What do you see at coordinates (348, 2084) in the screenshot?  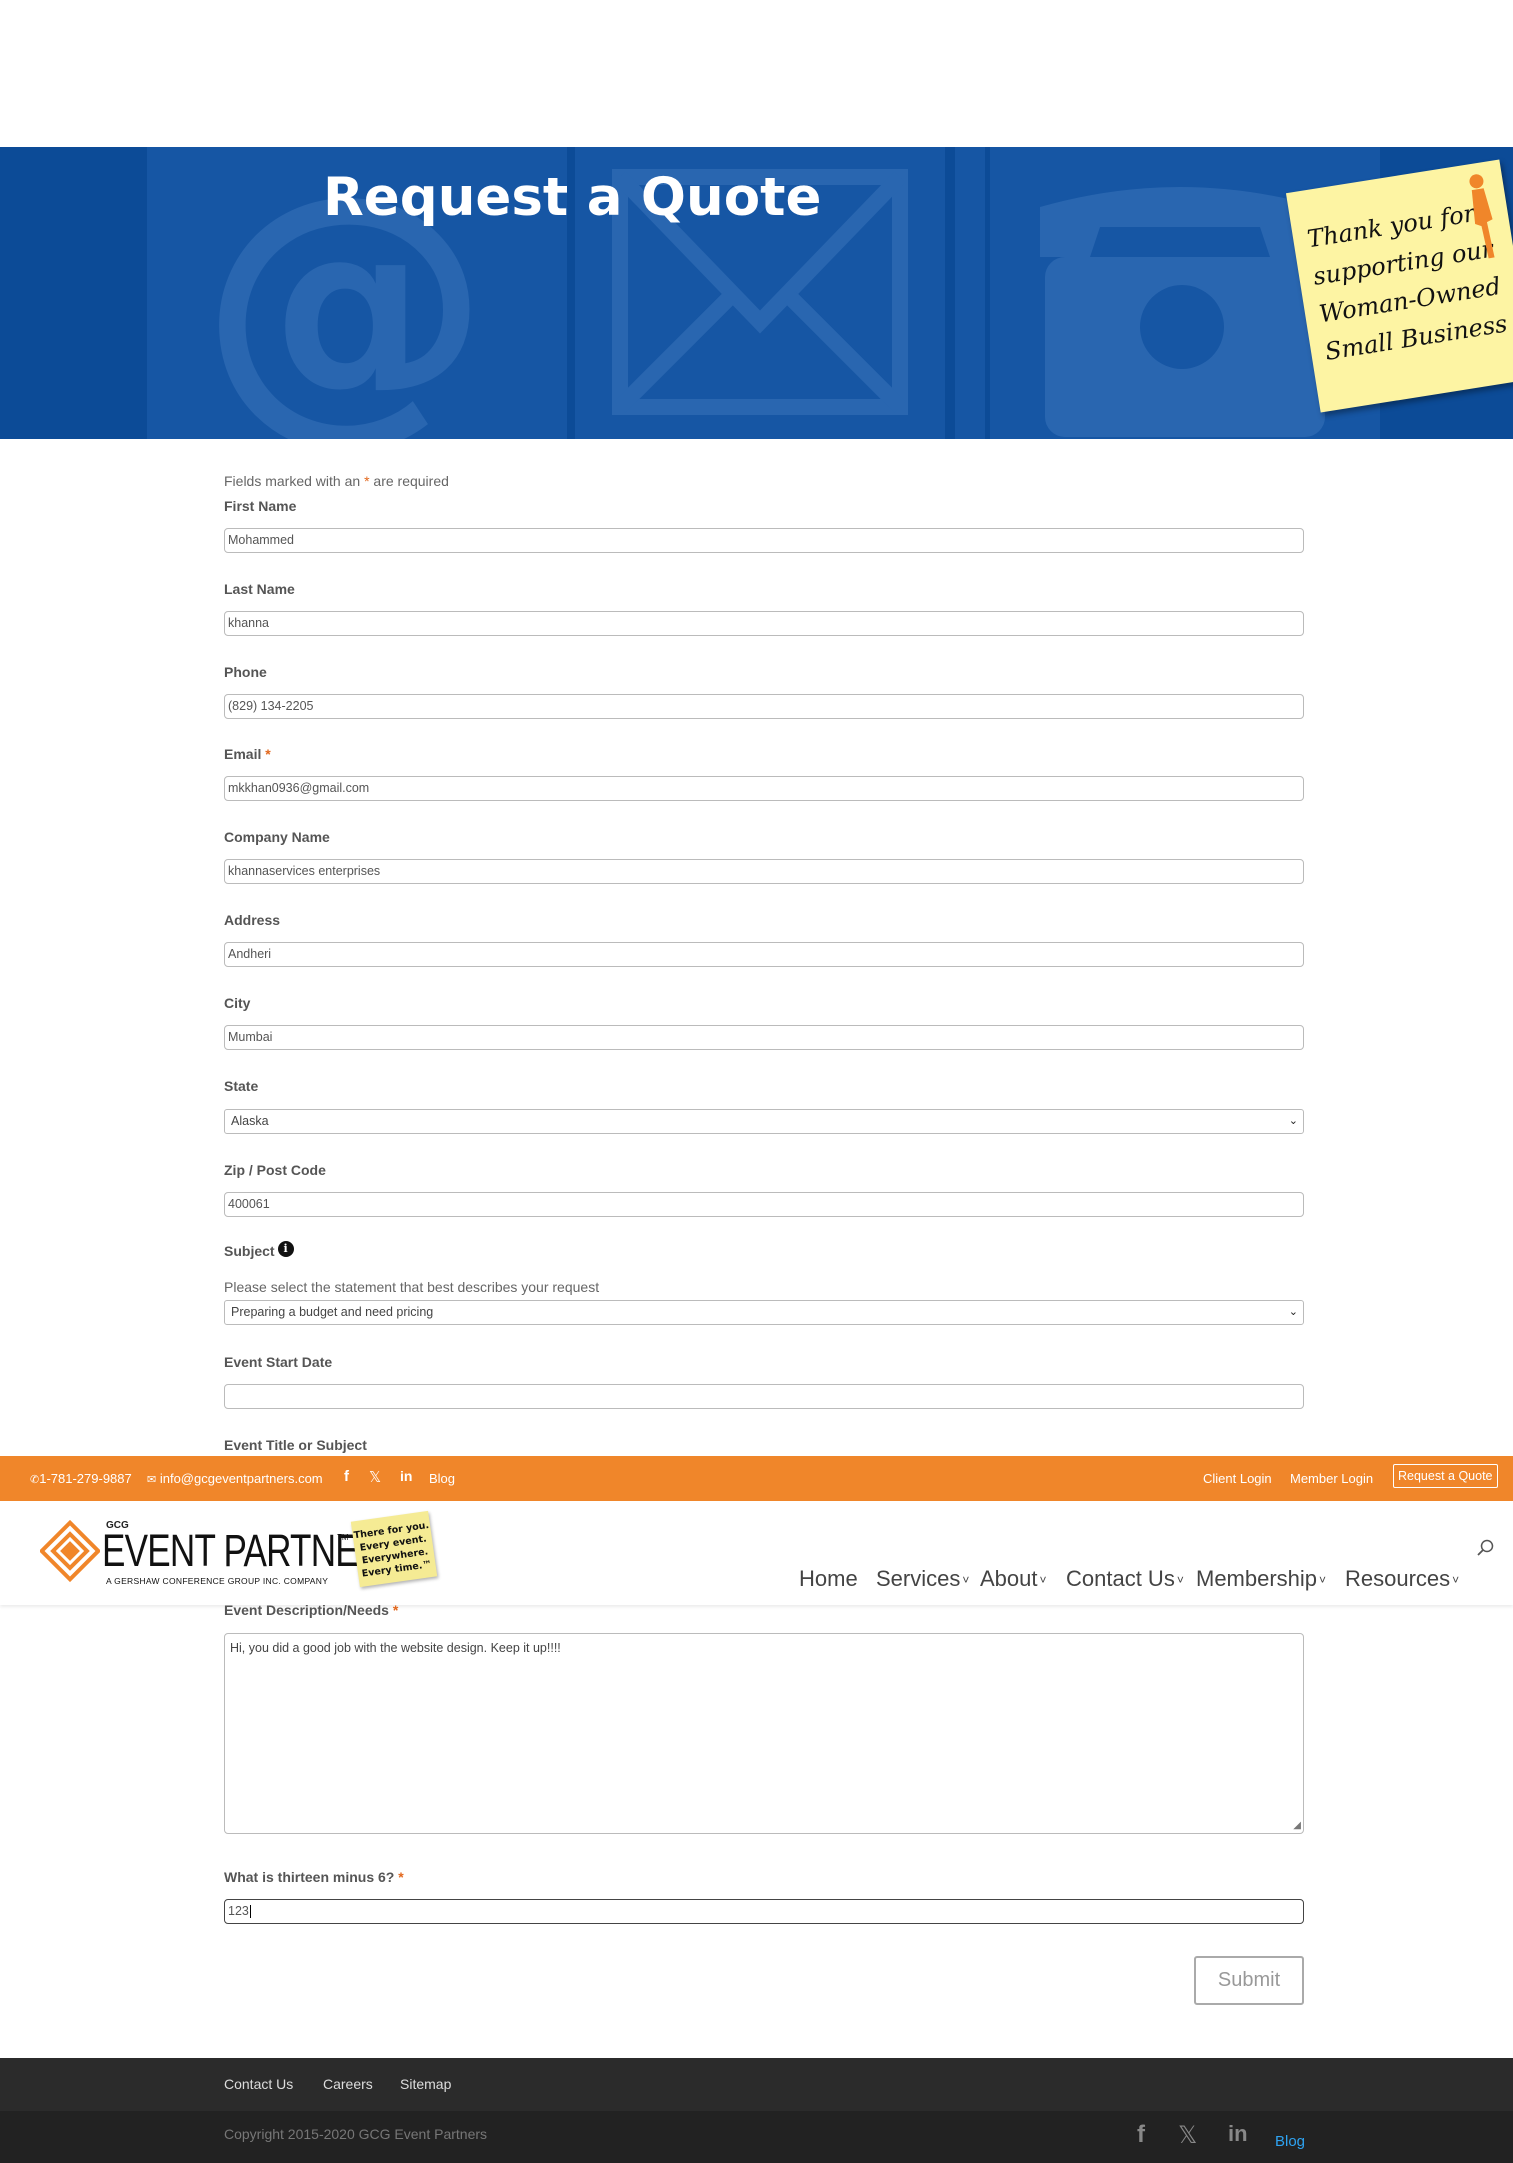 I see `footer-link-careers: Careers` at bounding box center [348, 2084].